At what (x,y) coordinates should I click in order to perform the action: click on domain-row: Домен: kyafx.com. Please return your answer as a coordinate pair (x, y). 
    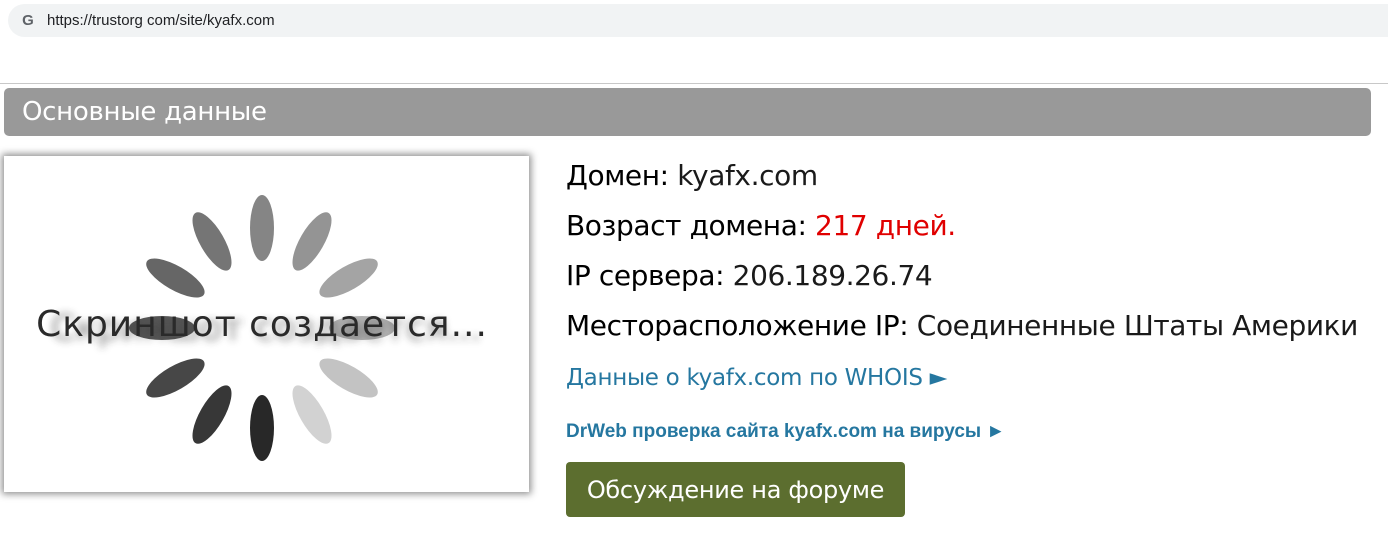
    Looking at the image, I should click on (692, 175).